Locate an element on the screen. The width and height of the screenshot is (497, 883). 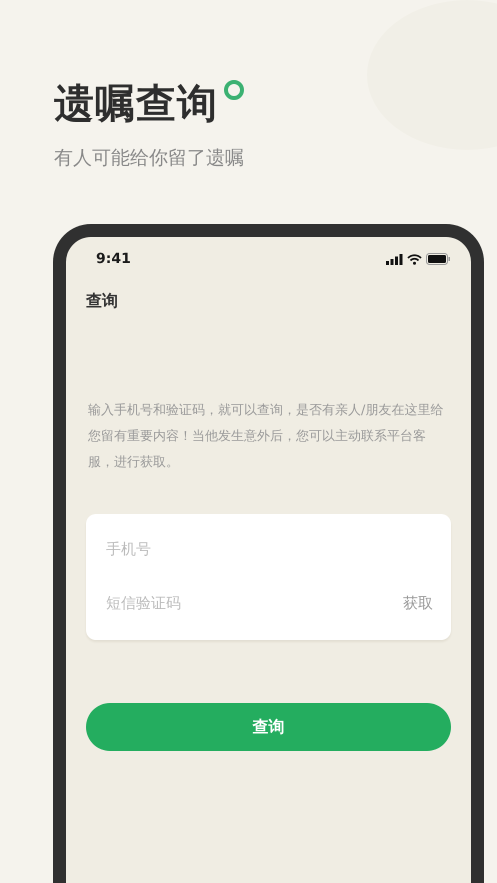
ring-icon is located at coordinates (234, 90).